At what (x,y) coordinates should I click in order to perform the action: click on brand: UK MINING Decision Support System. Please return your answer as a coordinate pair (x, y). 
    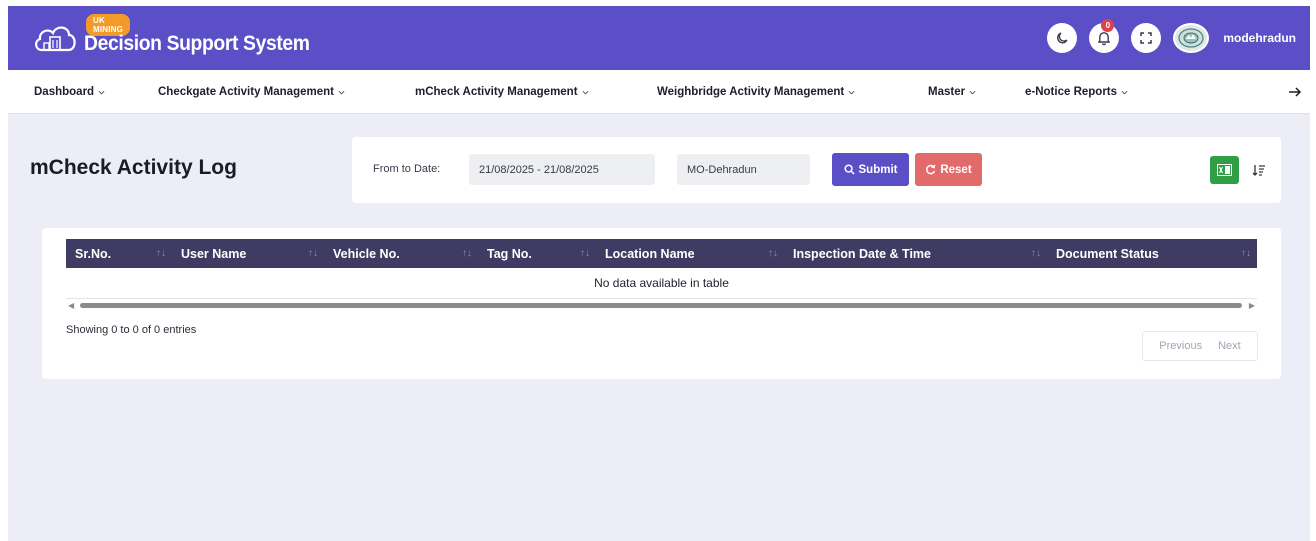
    Looking at the image, I should click on (171, 38).